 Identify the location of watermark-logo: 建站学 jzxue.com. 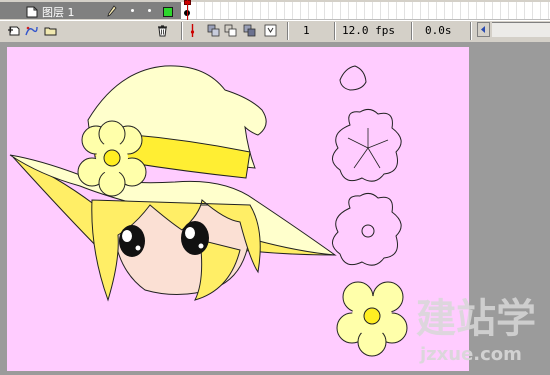
(476, 330).